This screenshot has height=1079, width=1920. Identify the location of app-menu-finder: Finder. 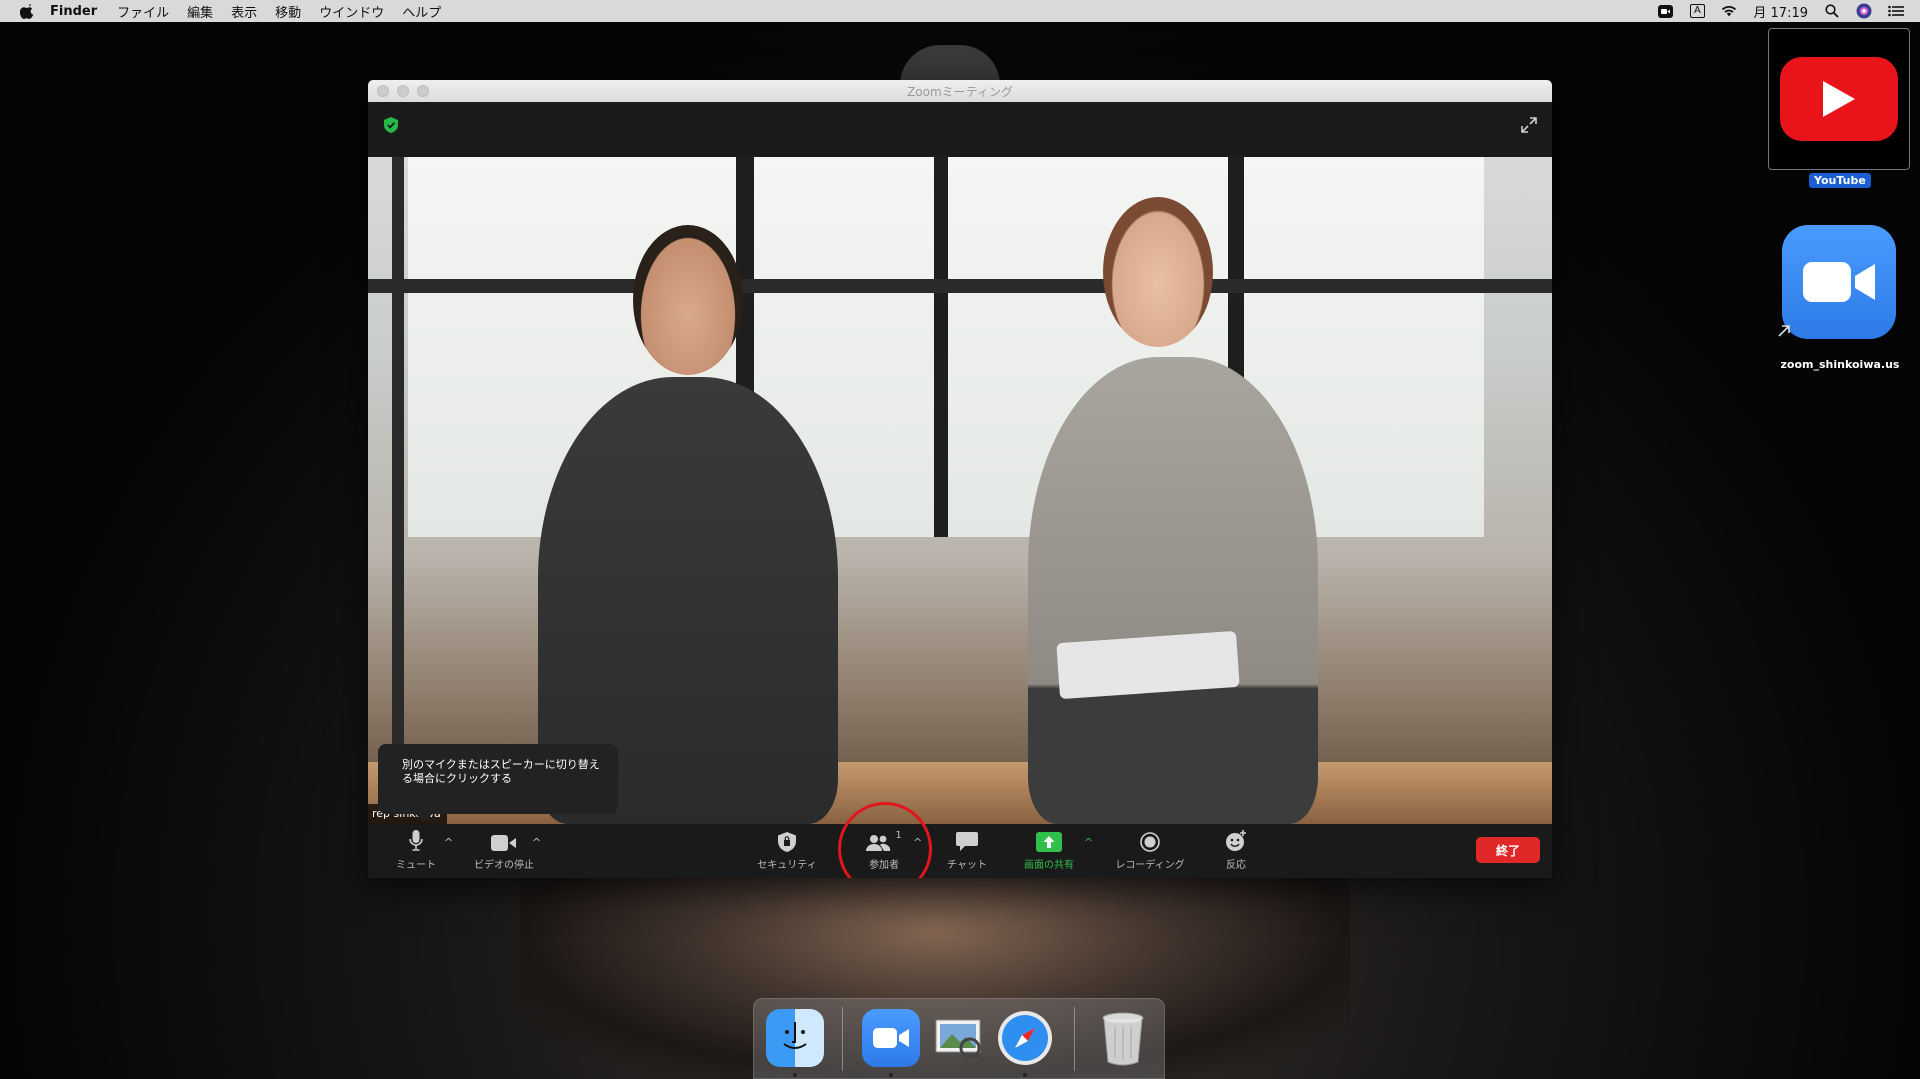
(73, 11).